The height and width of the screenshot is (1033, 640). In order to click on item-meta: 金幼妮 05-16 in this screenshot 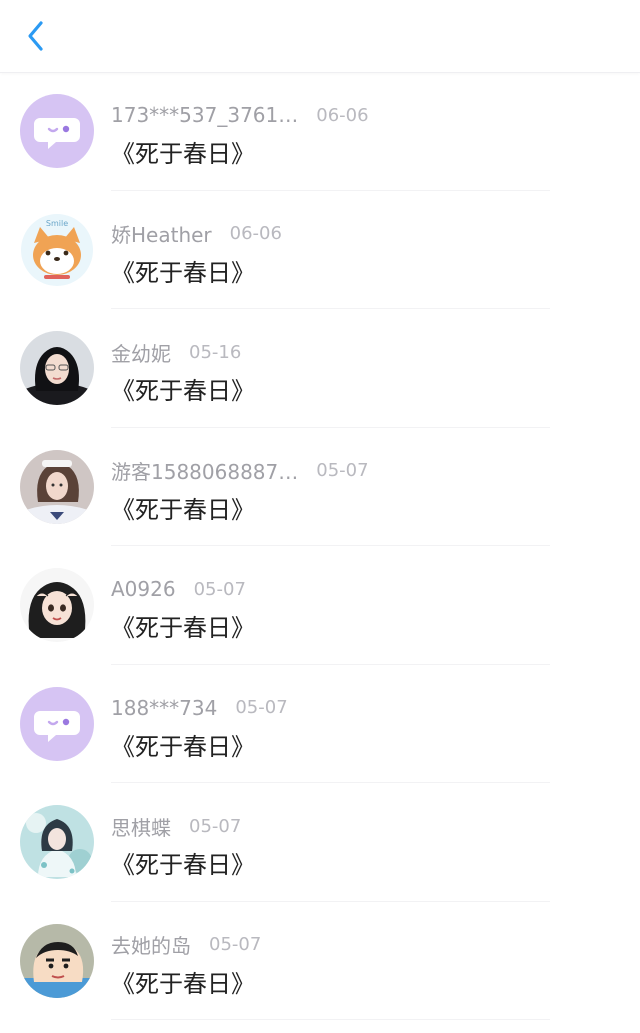, I will do `click(176, 352)`.